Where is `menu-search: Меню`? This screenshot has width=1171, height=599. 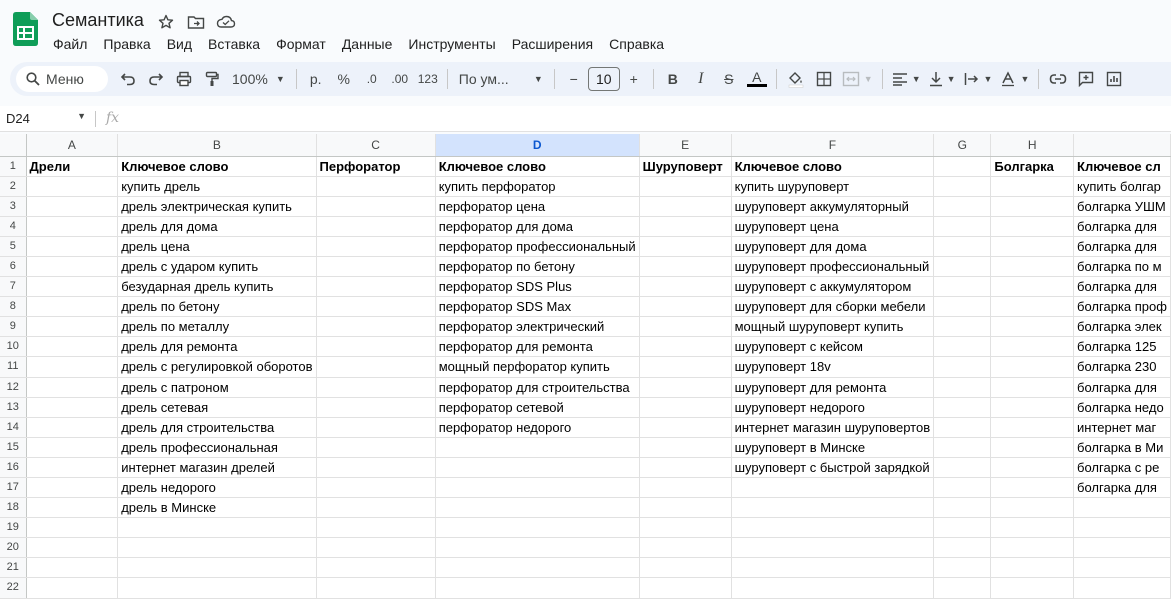 menu-search: Меню is located at coordinates (62, 79).